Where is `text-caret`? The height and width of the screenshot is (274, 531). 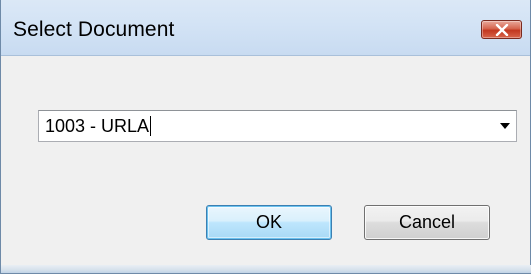 text-caret is located at coordinates (151, 126).